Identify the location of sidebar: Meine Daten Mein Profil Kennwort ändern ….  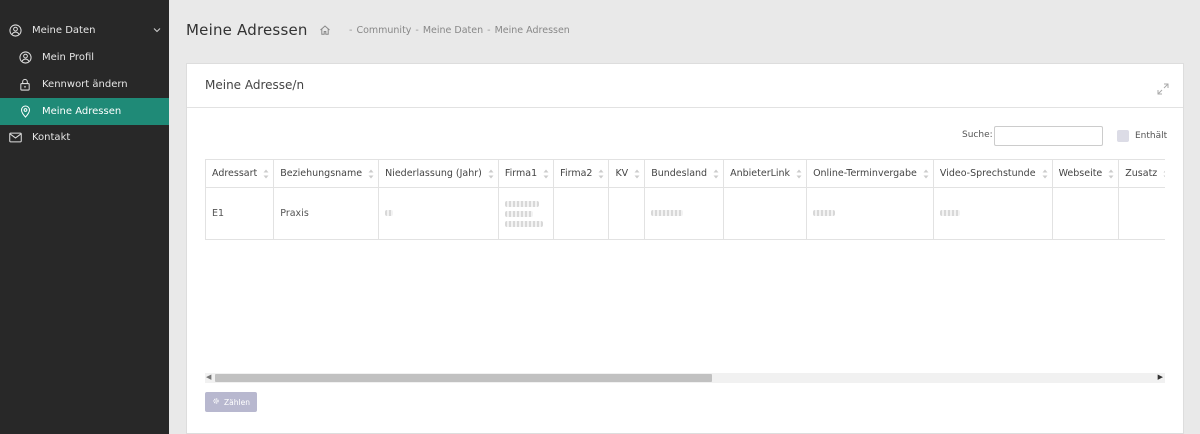
(84, 217).